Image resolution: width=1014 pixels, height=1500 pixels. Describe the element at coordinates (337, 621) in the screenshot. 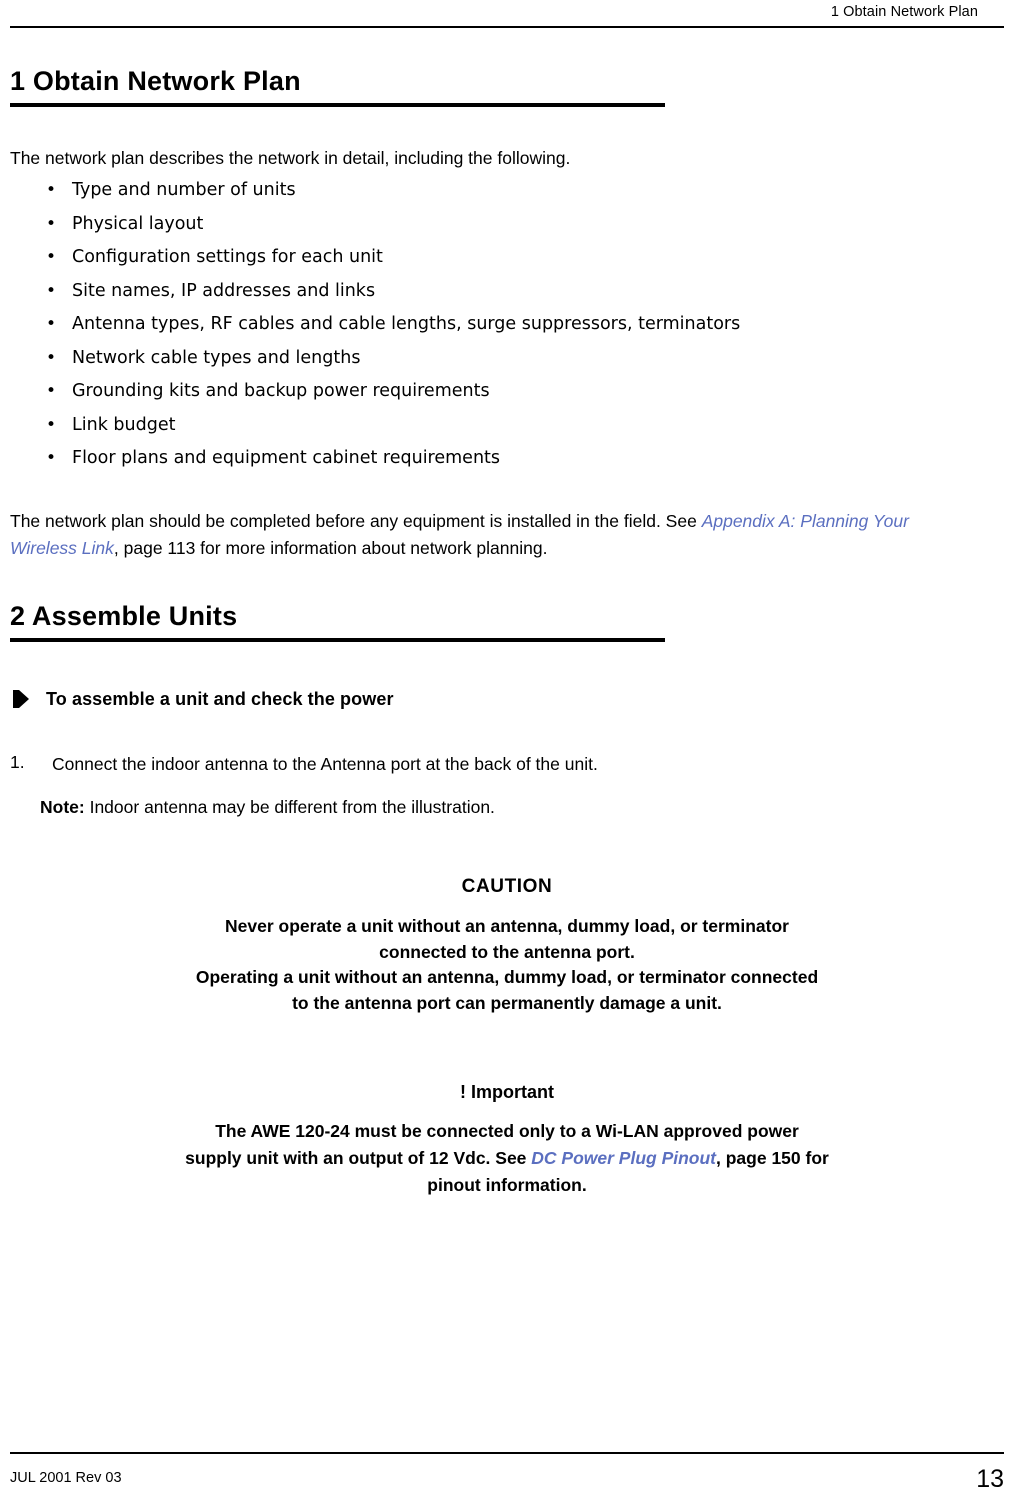

I see `section-2-heading-block: 2 Assemble Units` at that location.